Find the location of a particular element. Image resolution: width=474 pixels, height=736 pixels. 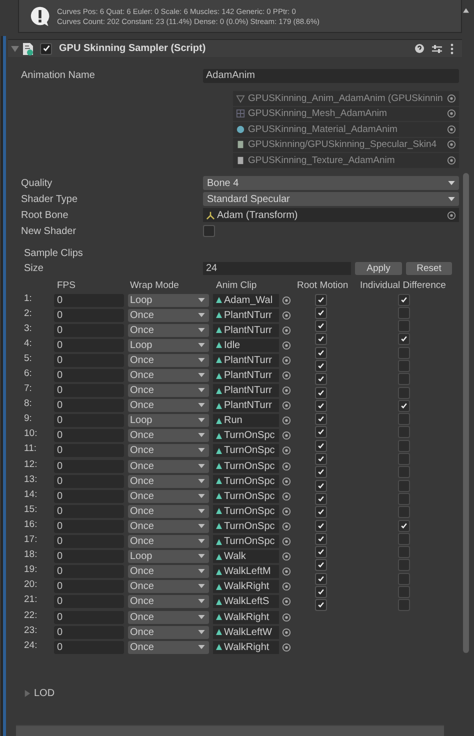

asset-object-field: GPUSKinning_Anim_AdamAnim (GPUSkinnin is located at coordinates (346, 98).